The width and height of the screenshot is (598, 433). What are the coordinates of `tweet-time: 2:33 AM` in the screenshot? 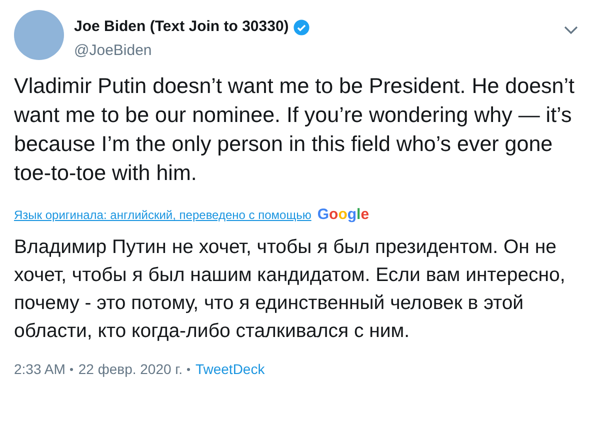 It's located at (40, 369).